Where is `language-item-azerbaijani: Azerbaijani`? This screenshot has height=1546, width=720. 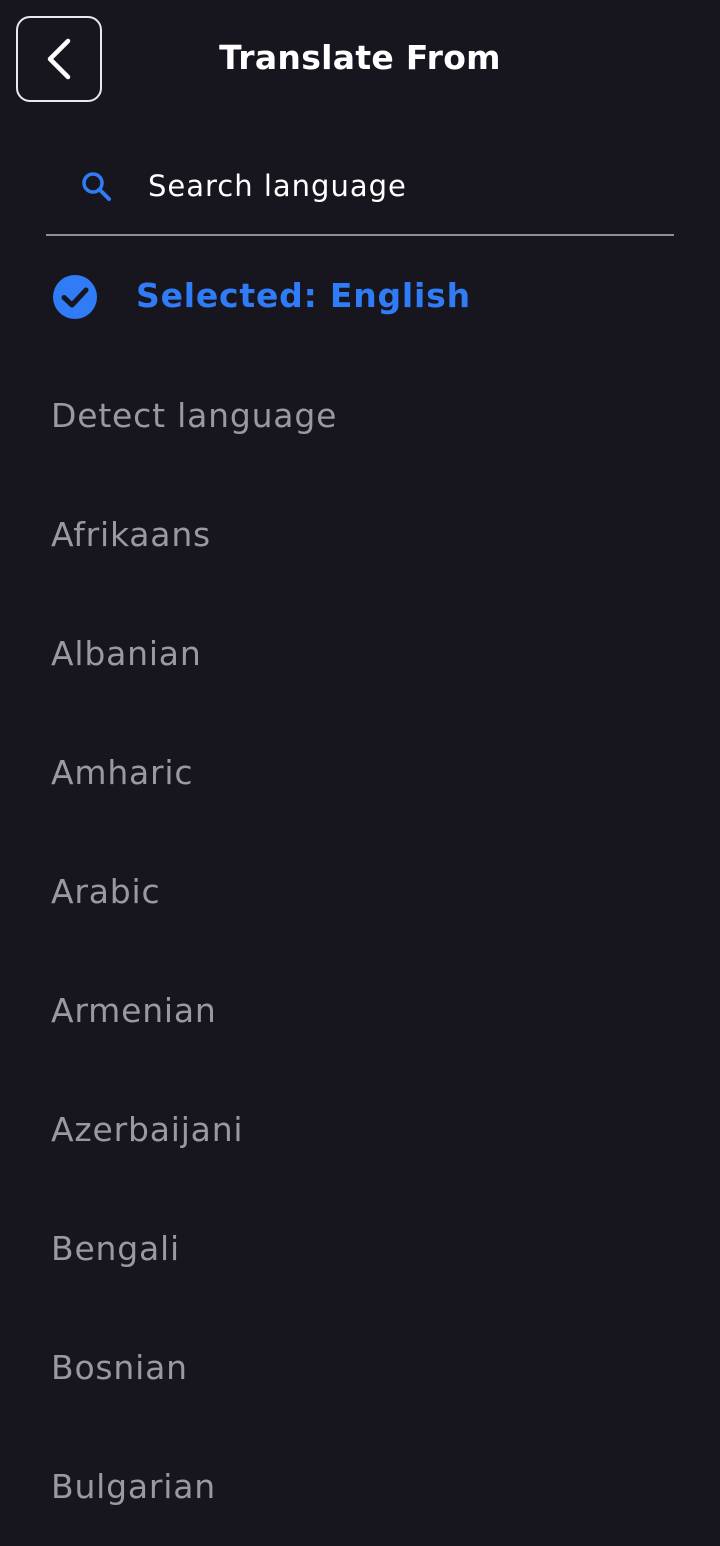
language-item-azerbaijani: Azerbaijani is located at coordinates (360, 1129).